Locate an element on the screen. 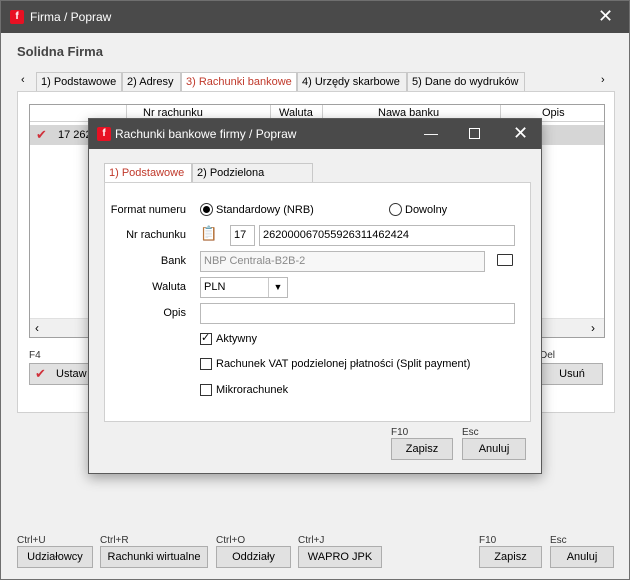 The height and width of the screenshot is (580, 630). dialog-cancel-button: Anuluj is located at coordinates (494, 449).